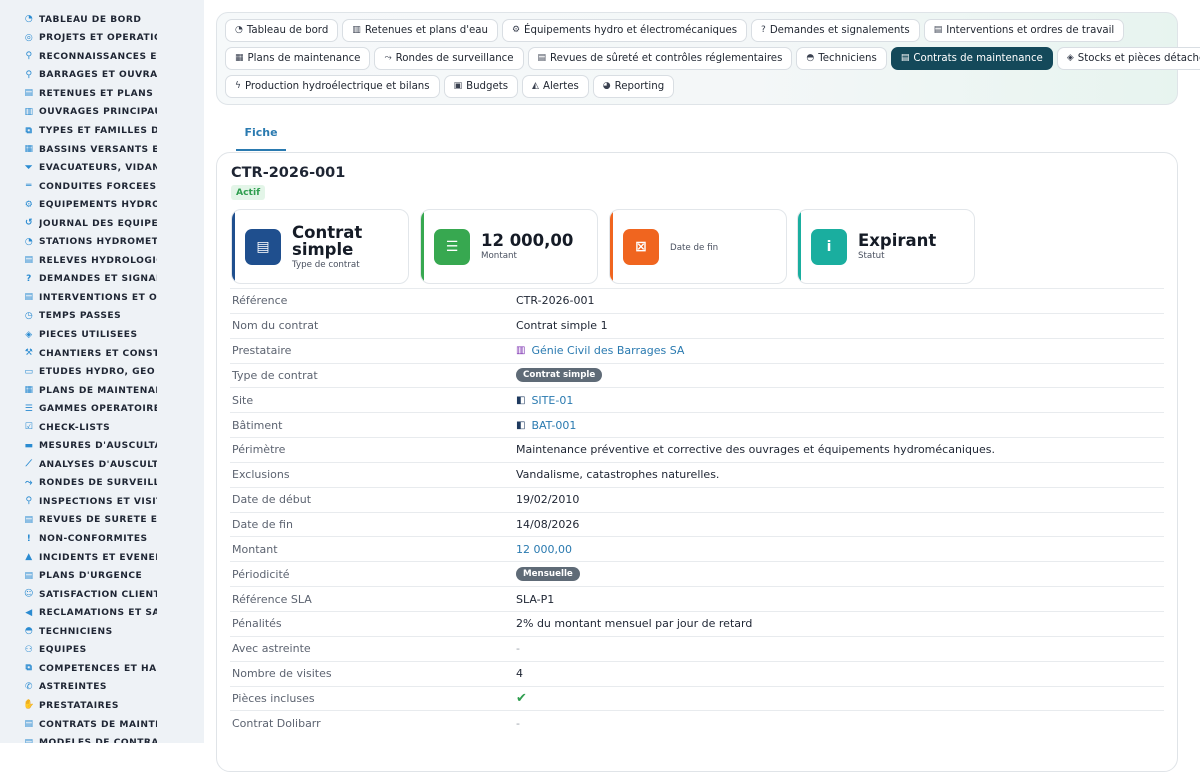  What do you see at coordinates (102, 427) in the screenshot?
I see `sidebar-item-check-lists: ☑ CHECK-LISTS` at bounding box center [102, 427].